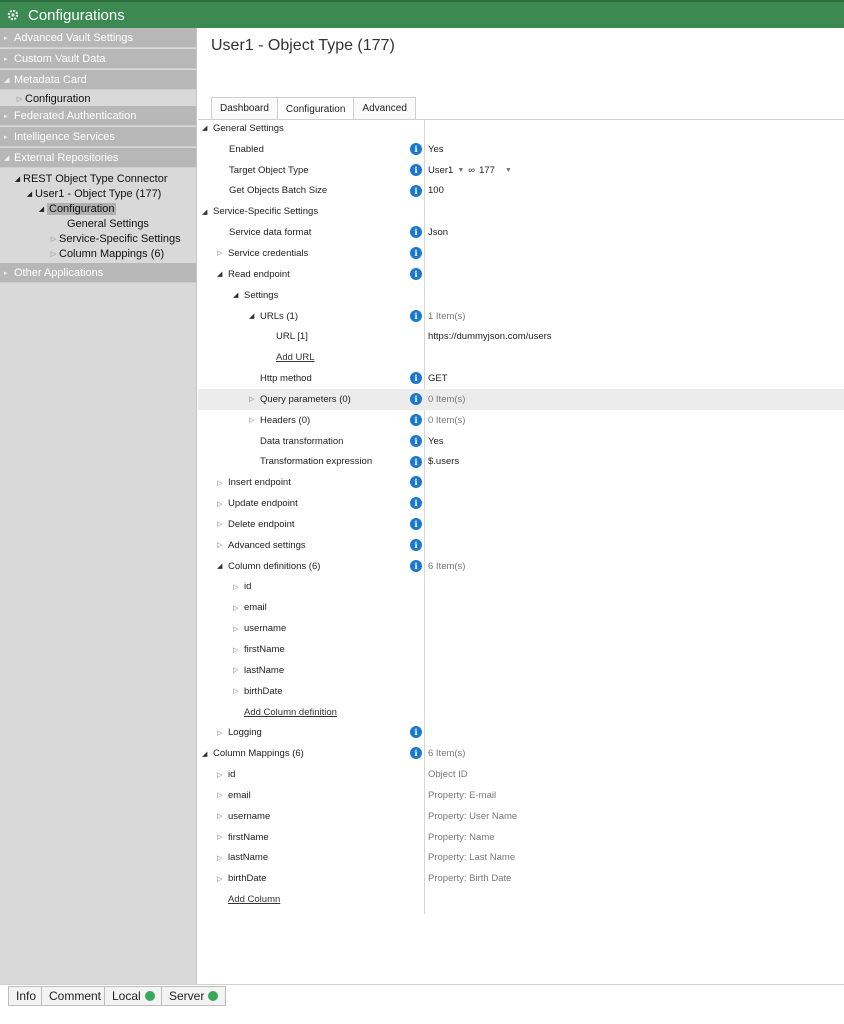 This screenshot has width=844, height=1024. I want to click on property-row-urls: ◢ URLs (1) i 1 Item(s), so click(521, 316).